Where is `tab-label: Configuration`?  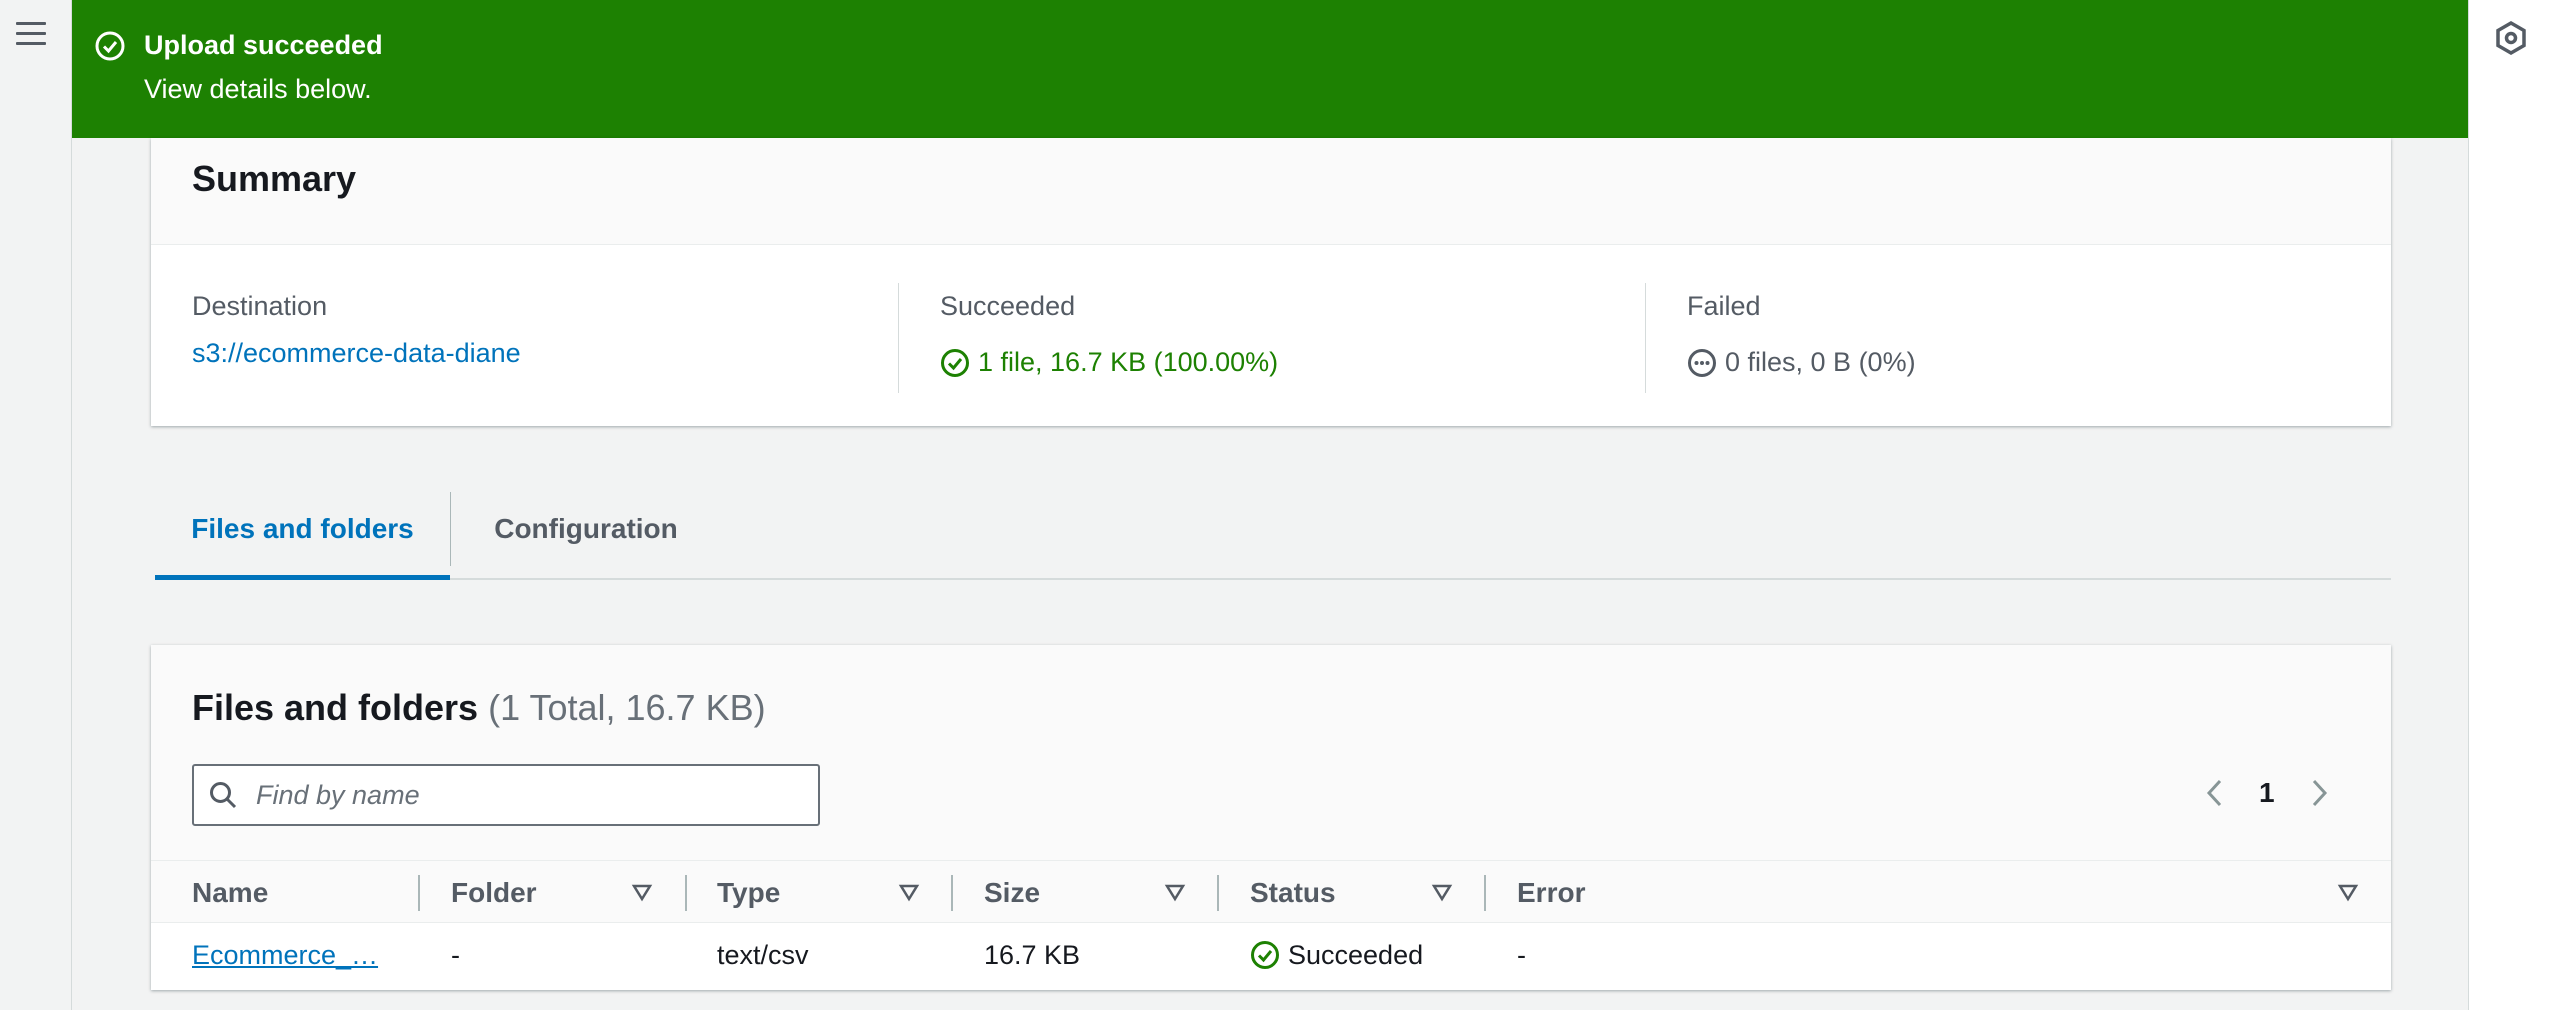 tab-label: Configuration is located at coordinates (586, 528).